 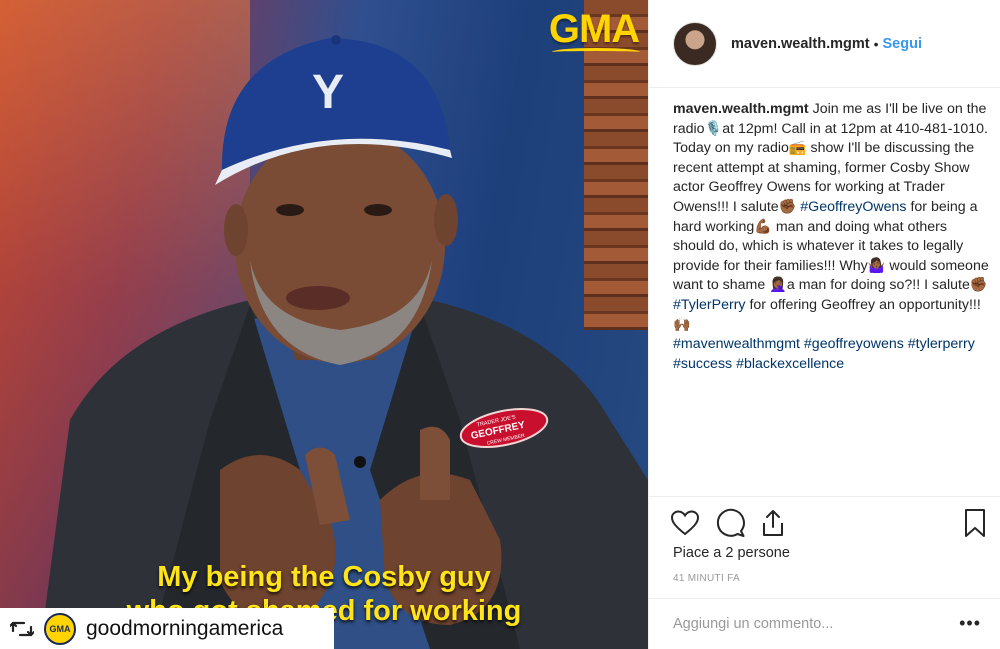 What do you see at coordinates (854, 344) in the screenshot?
I see `hashtag-link: #geoffreyowens` at bounding box center [854, 344].